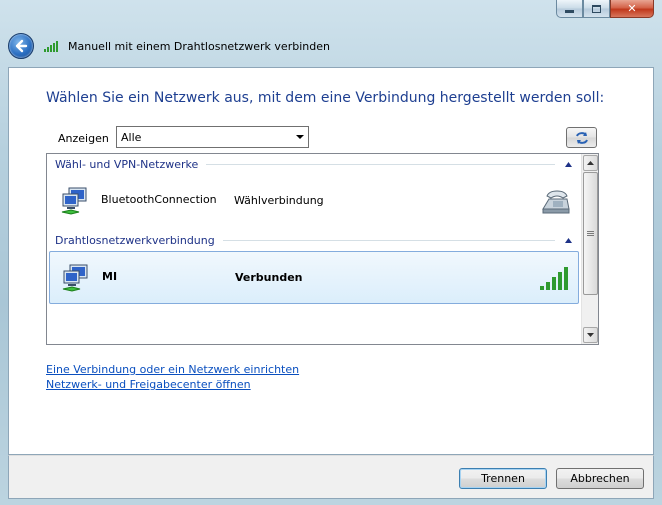  Describe the element at coordinates (314, 164) in the screenshot. I see `group-header-dialup: Wähl- und VPN-Netzwerke` at that location.